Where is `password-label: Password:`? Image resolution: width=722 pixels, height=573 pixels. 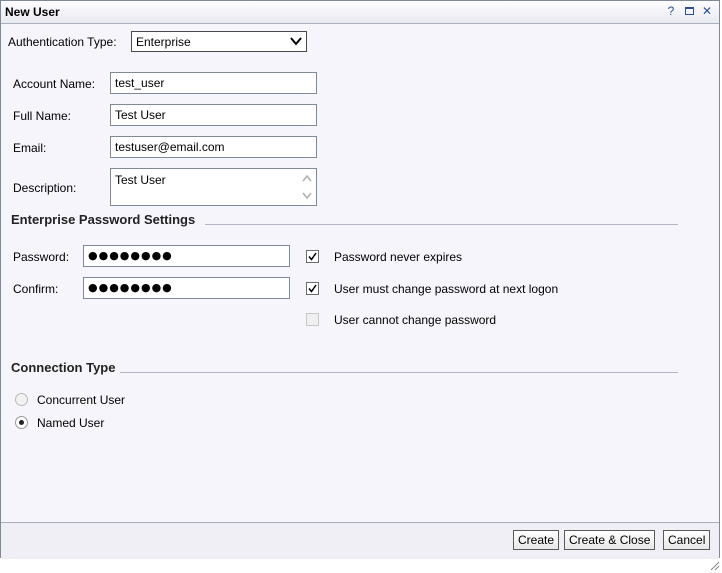 password-label: Password: is located at coordinates (41, 257).